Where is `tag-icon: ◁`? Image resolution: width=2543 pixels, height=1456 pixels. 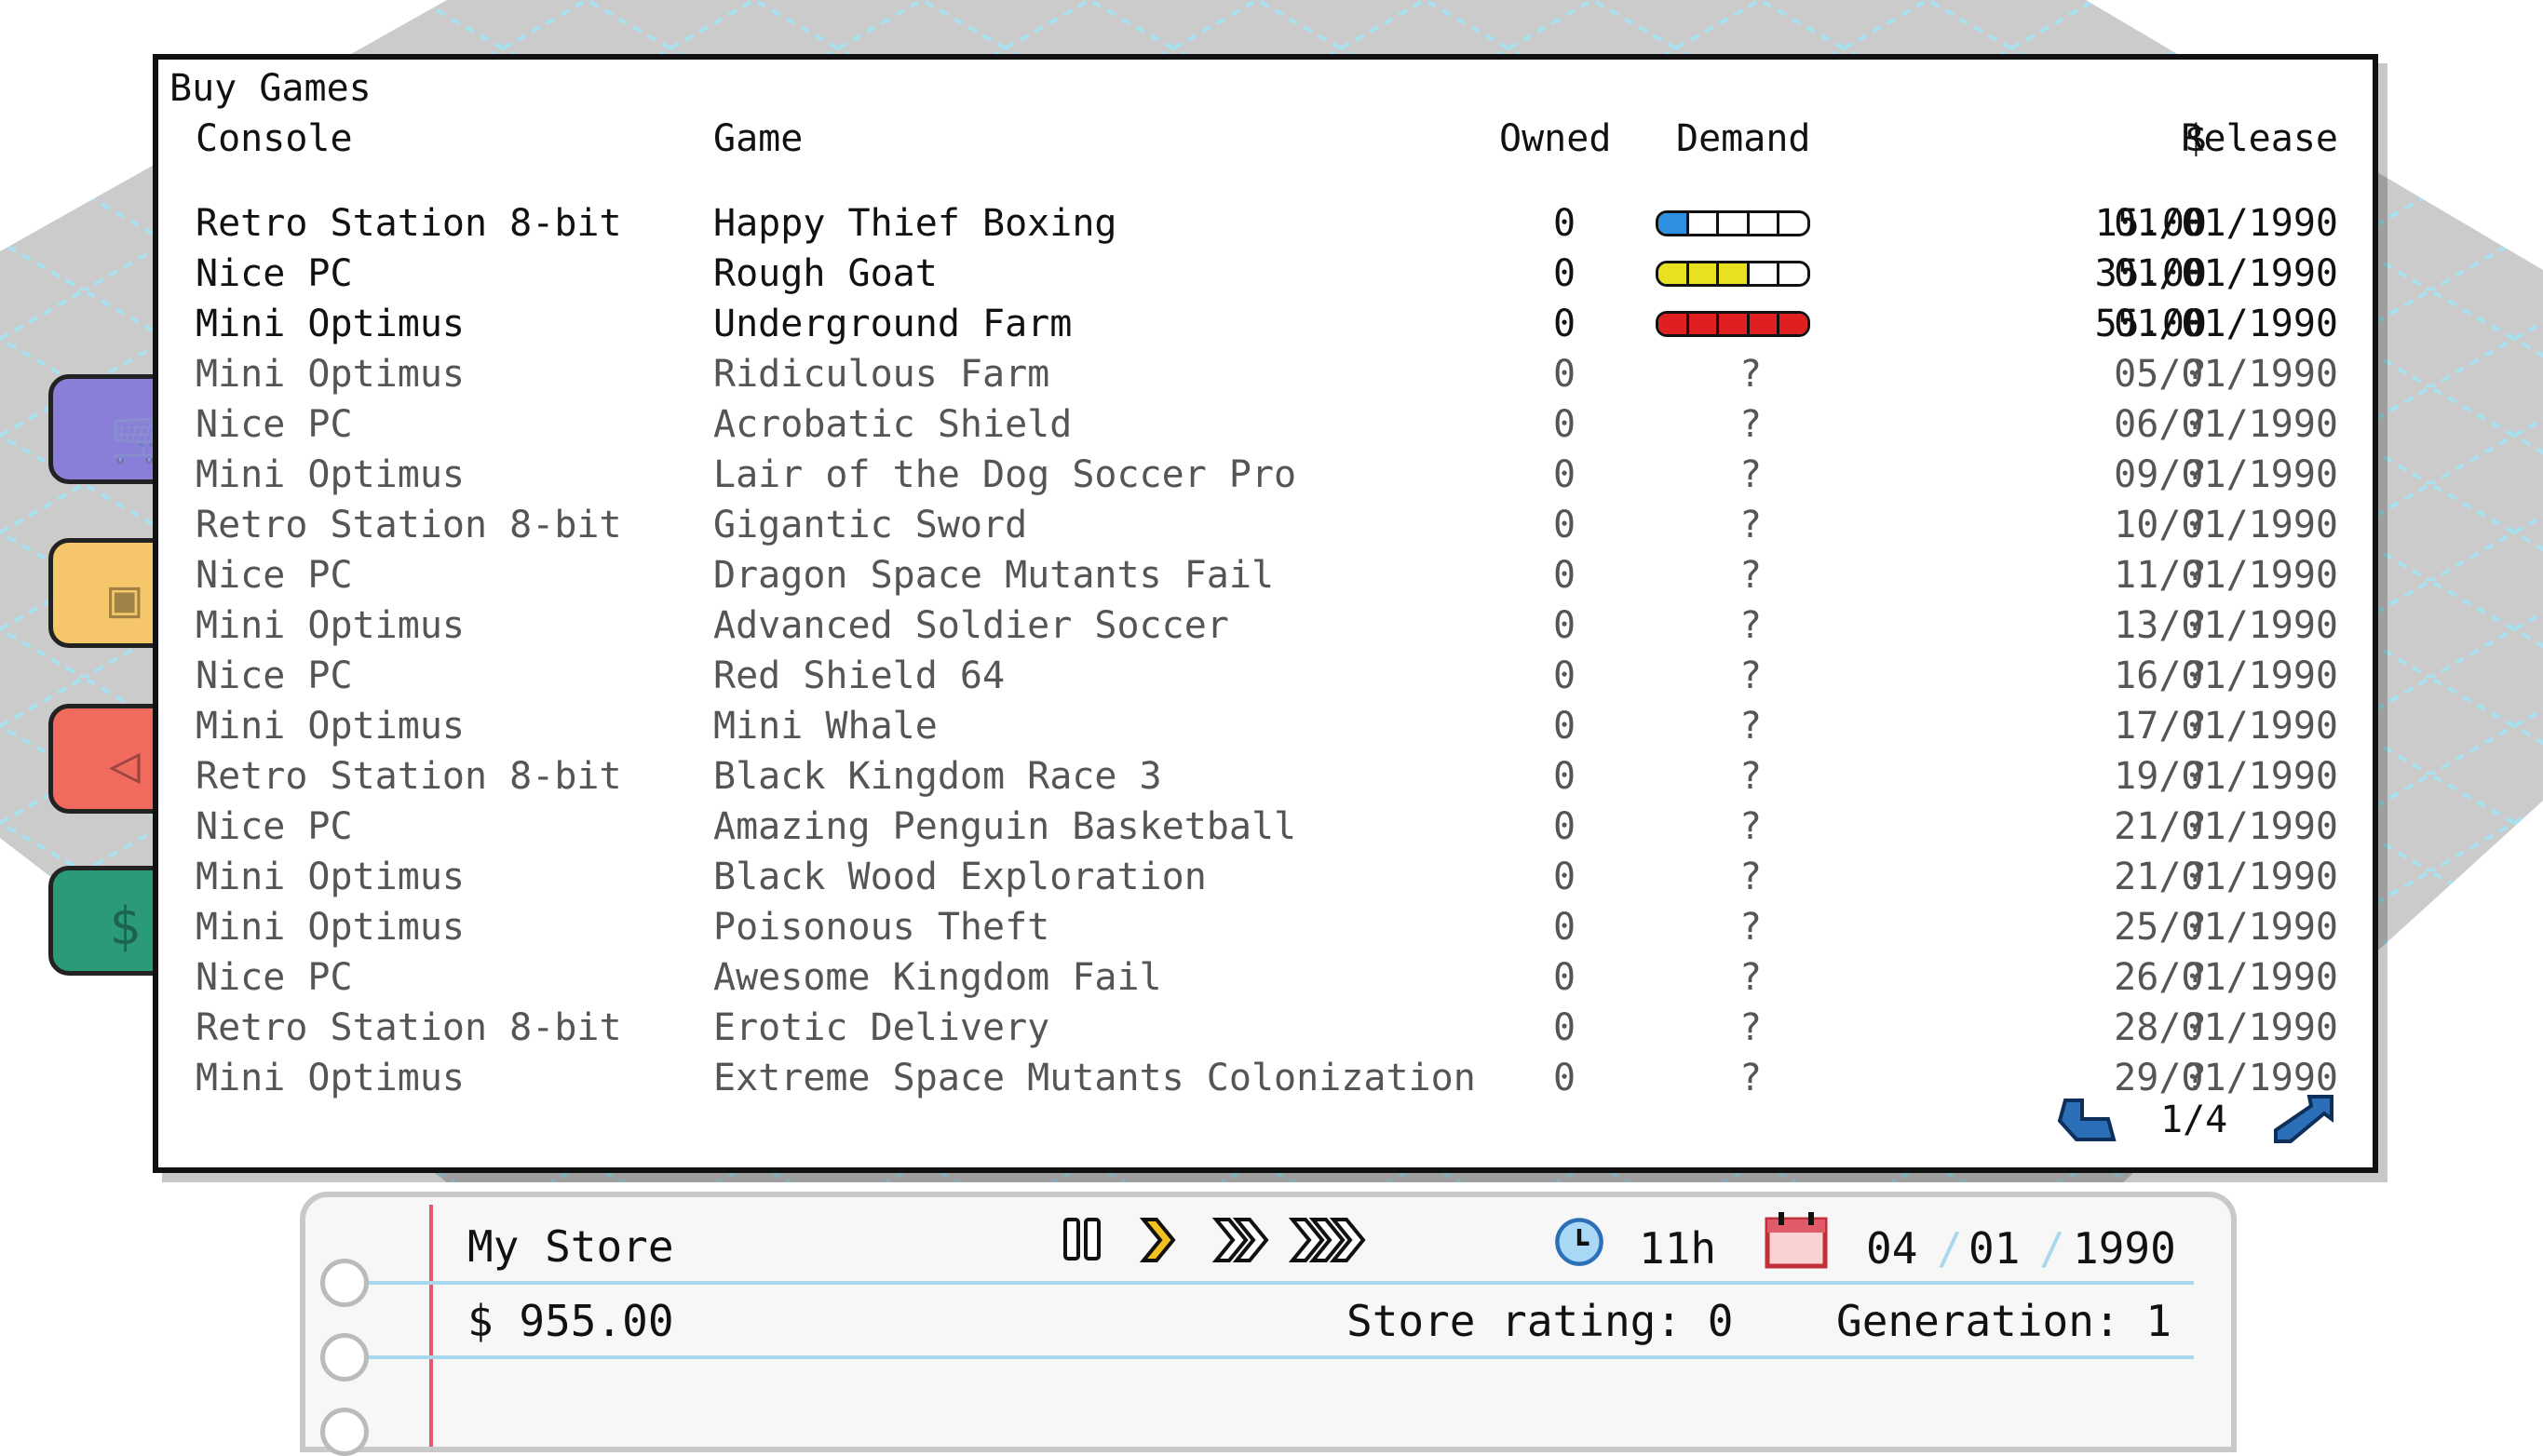 tag-icon: ◁ is located at coordinates (125, 765).